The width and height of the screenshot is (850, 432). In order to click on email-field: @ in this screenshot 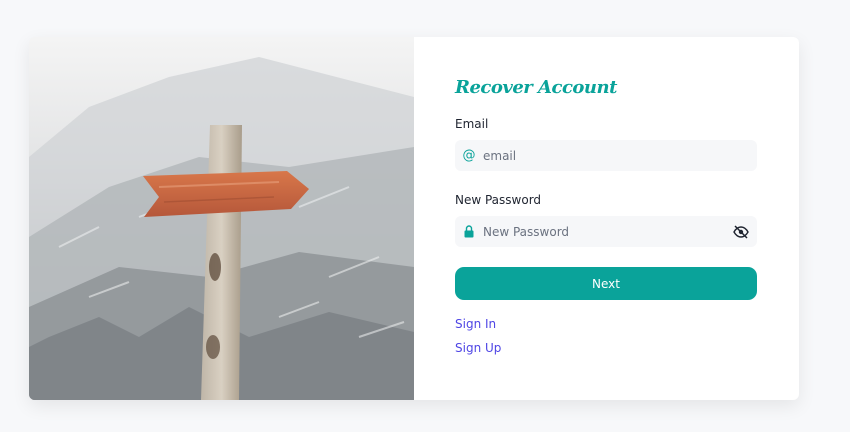, I will do `click(606, 155)`.